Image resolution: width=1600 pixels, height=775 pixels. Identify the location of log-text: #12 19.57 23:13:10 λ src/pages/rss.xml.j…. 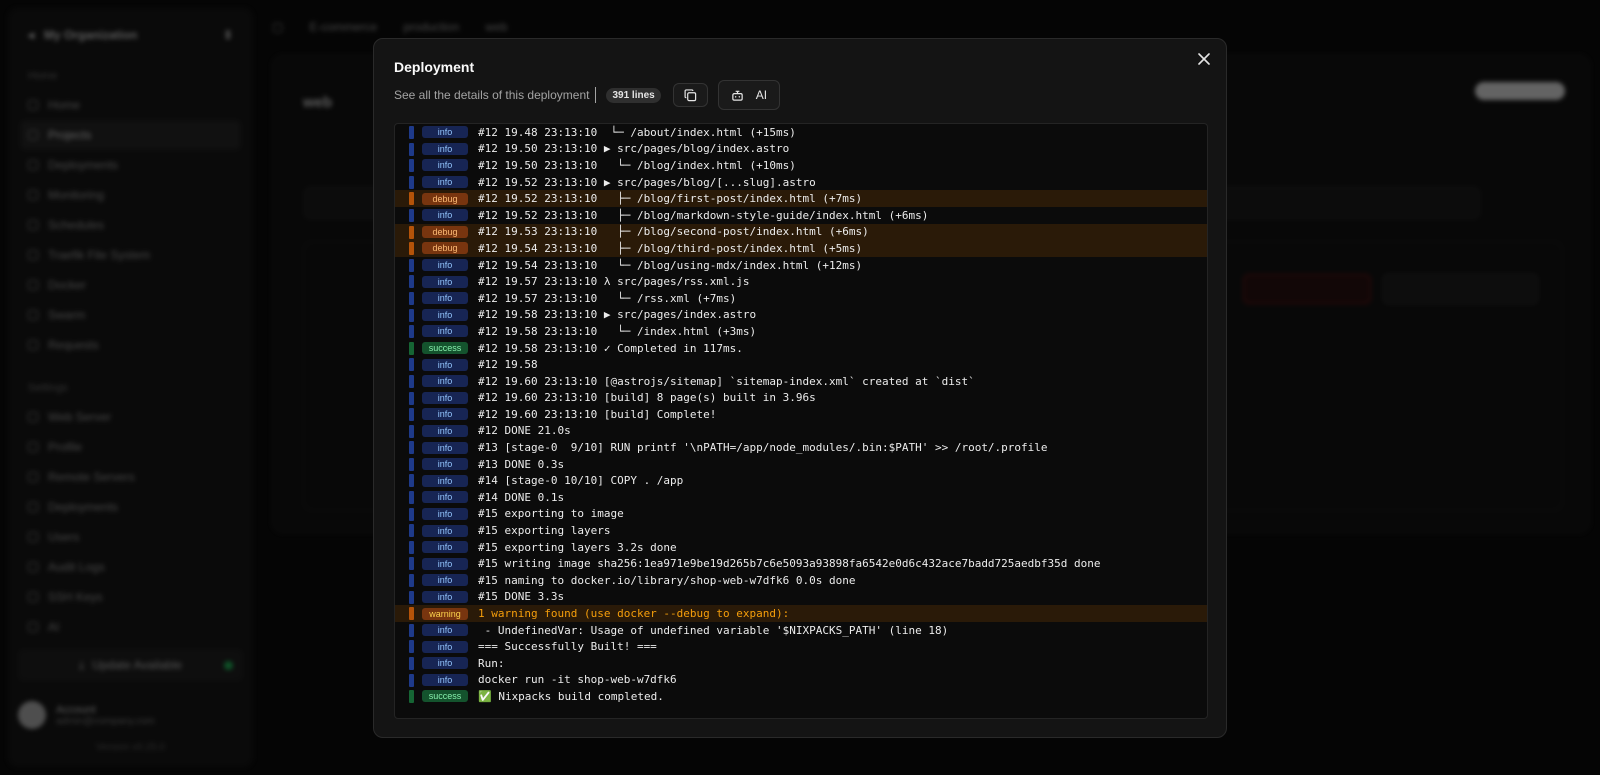
(614, 282).